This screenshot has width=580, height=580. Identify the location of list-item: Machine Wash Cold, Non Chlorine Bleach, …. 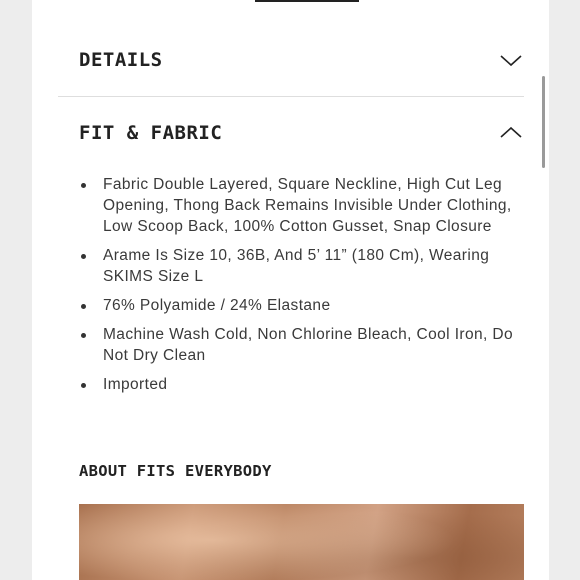
(302, 345).